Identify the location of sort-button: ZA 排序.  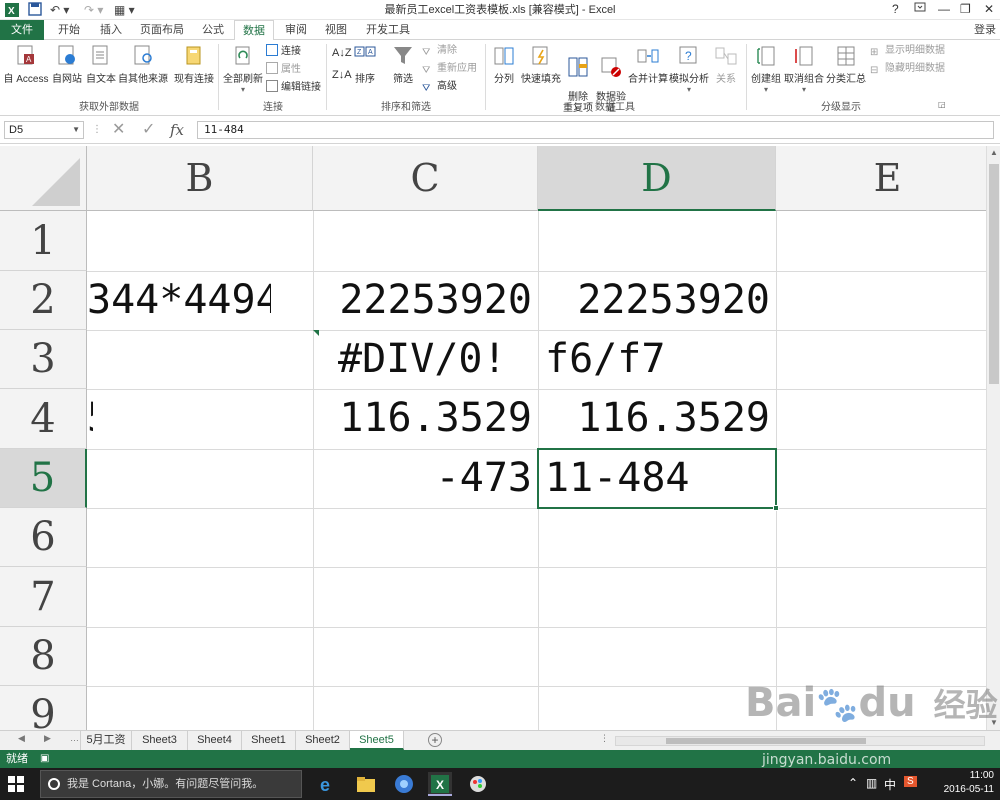
(365, 64).